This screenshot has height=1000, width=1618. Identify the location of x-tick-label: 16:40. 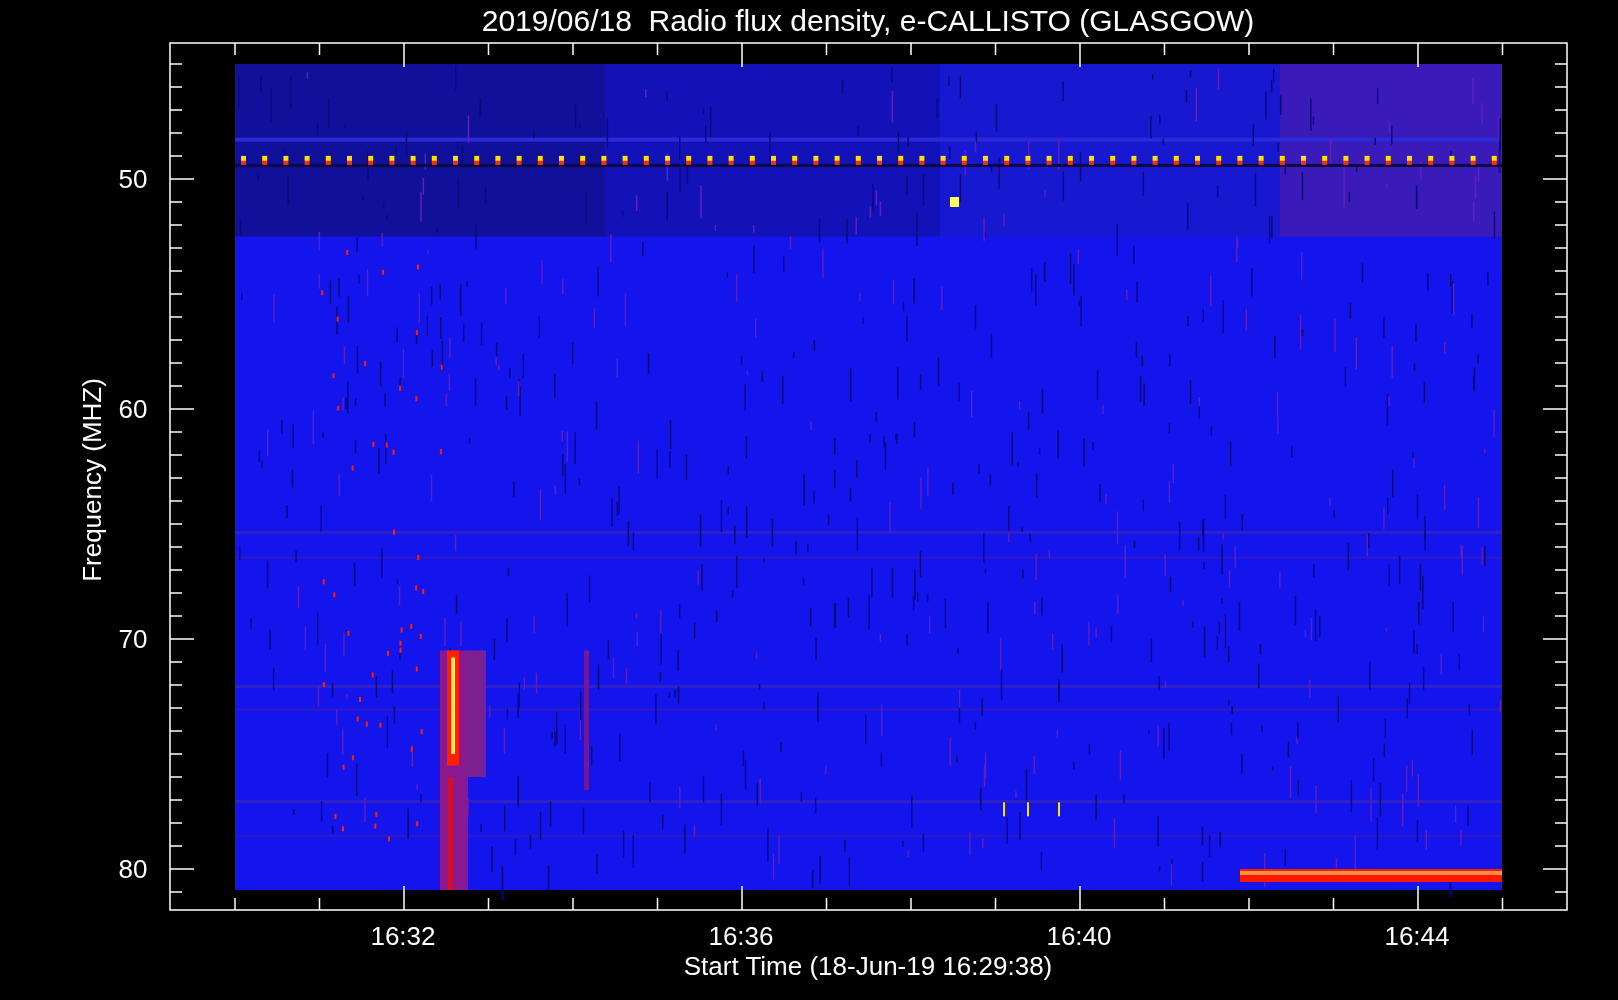
(1079, 936).